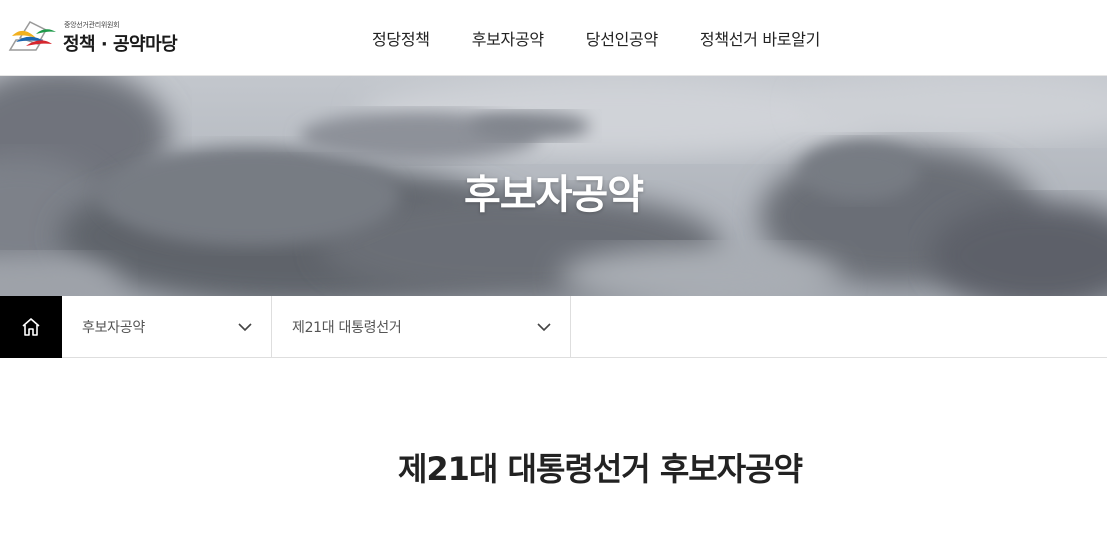 Image resolution: width=1107 pixels, height=534 pixels. Describe the element at coordinates (113, 328) in the screenshot. I see `menu-select-value: 후보자공약` at that location.